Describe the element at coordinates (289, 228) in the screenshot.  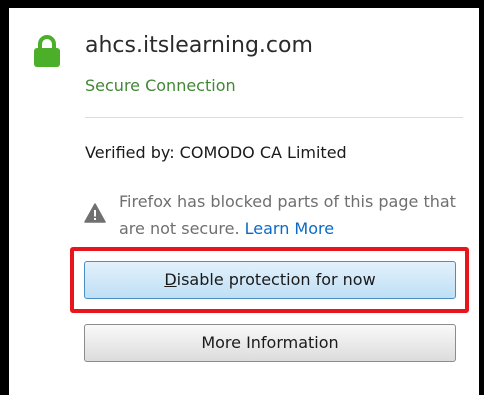
I see `learn-more-link: Learn More` at that location.